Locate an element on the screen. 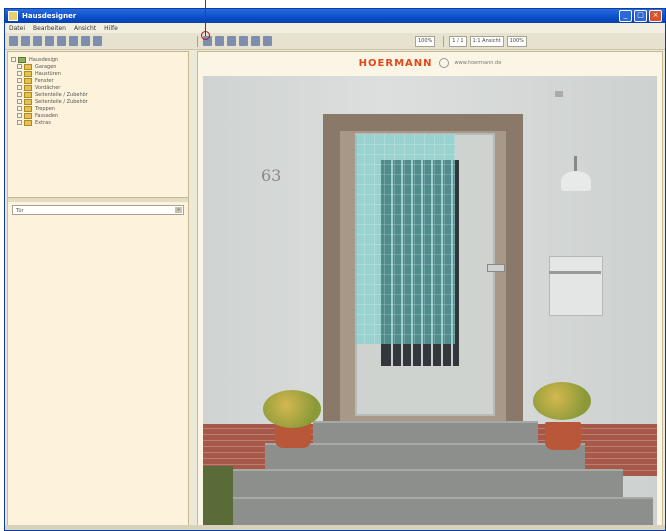 Image resolution: width=666 pixels, height=531 pixels. toolbar: 100% 1 / 1 1:1 Ansicht 100% is located at coordinates (335, 41).